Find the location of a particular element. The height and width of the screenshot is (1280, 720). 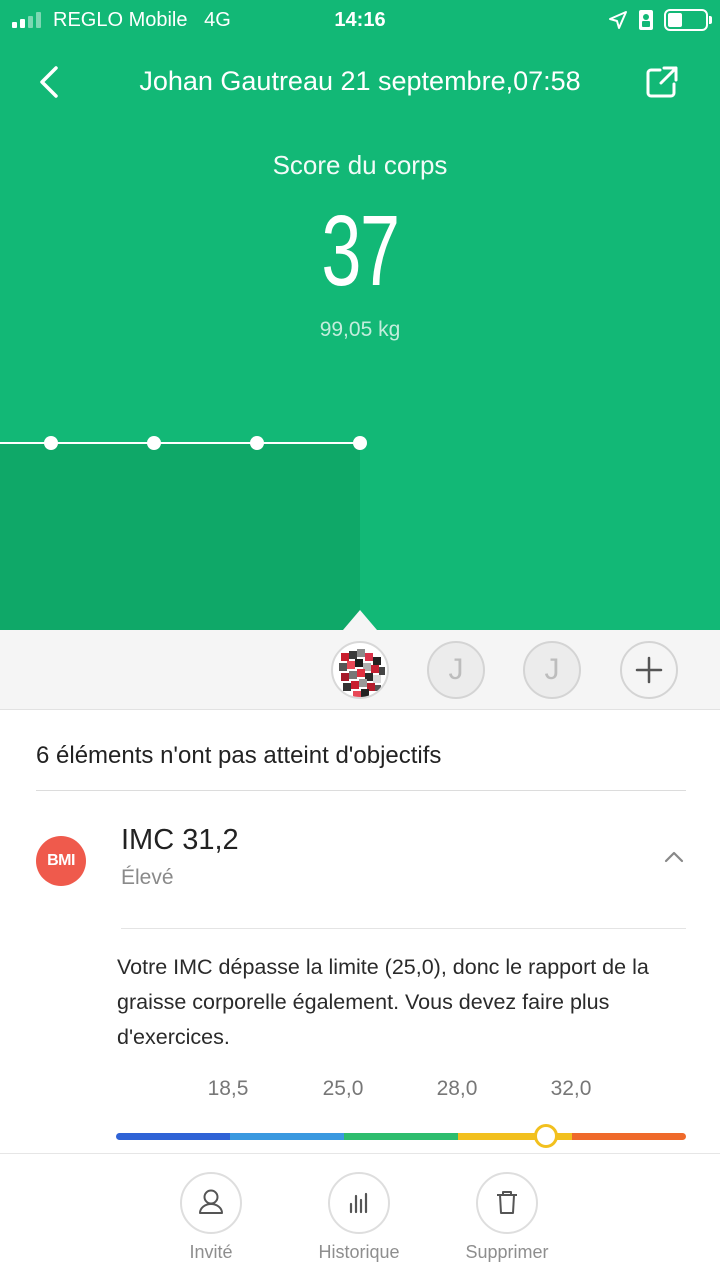

status-bar: REGLO Mobile 4G 14:16 is located at coordinates (360, 20).